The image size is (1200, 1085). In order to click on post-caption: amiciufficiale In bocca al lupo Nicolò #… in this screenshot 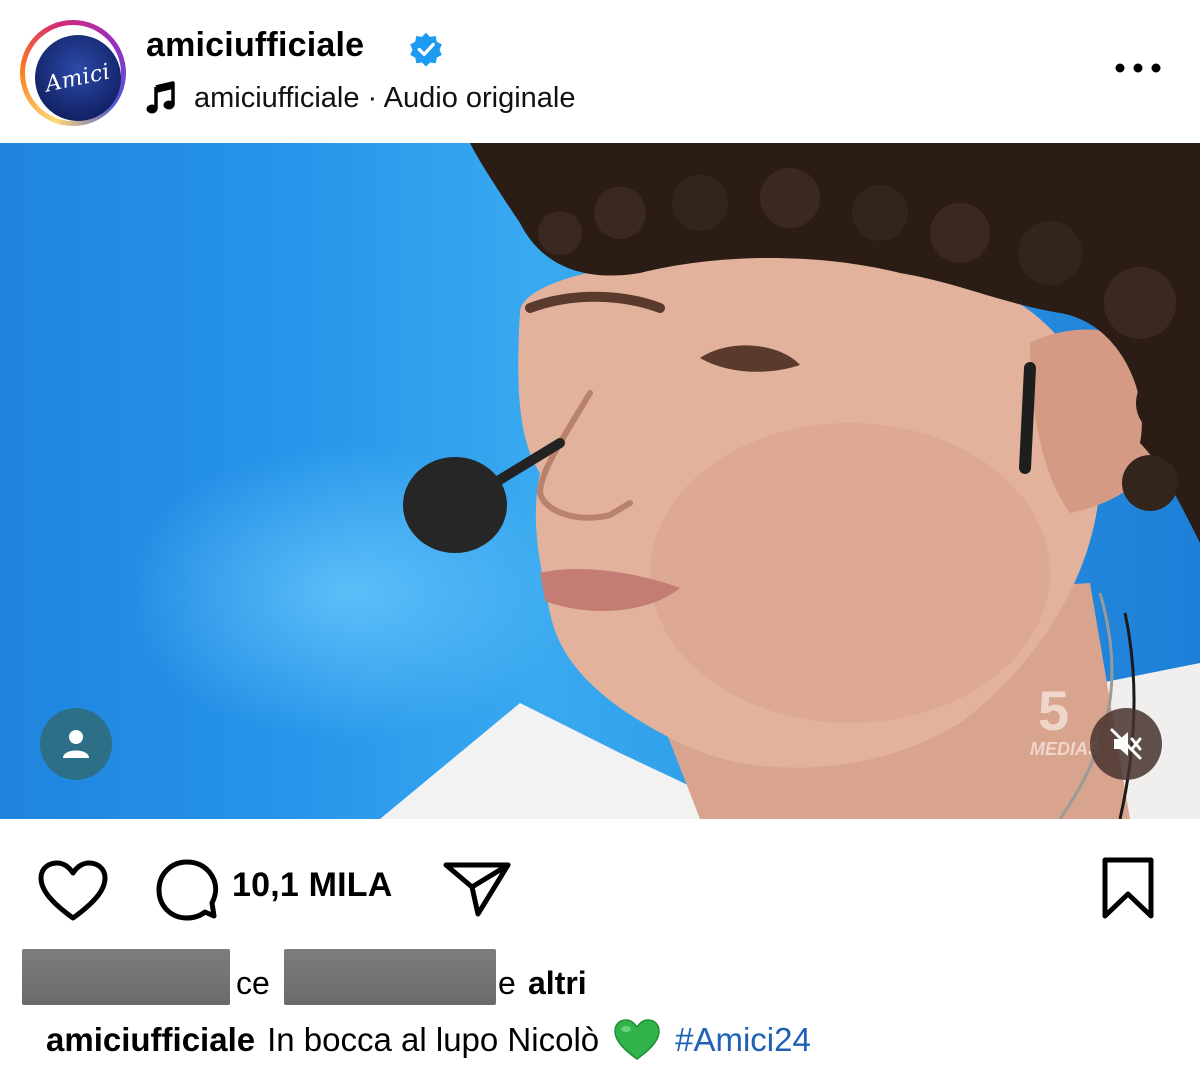, I will do `click(428, 1040)`.